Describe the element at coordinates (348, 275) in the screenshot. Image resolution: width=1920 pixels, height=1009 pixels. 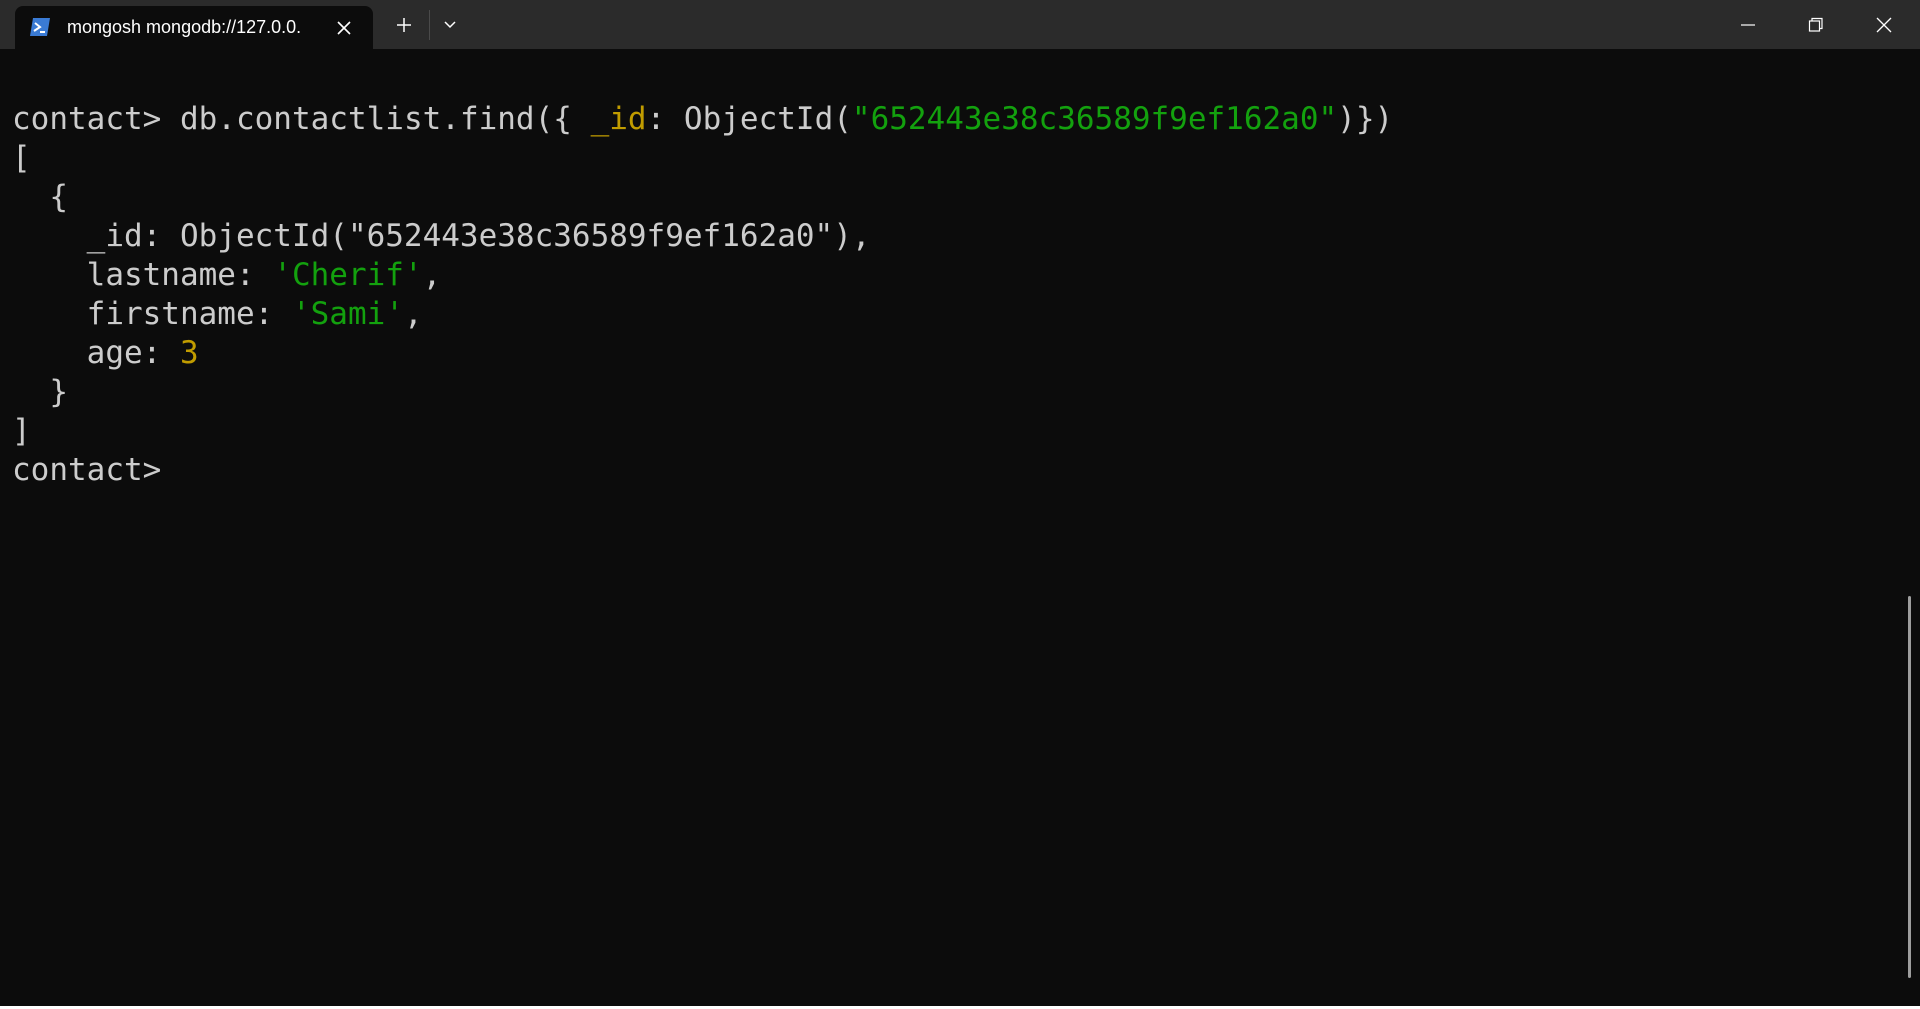
I see `lastname-value: 'Cherif'` at that location.